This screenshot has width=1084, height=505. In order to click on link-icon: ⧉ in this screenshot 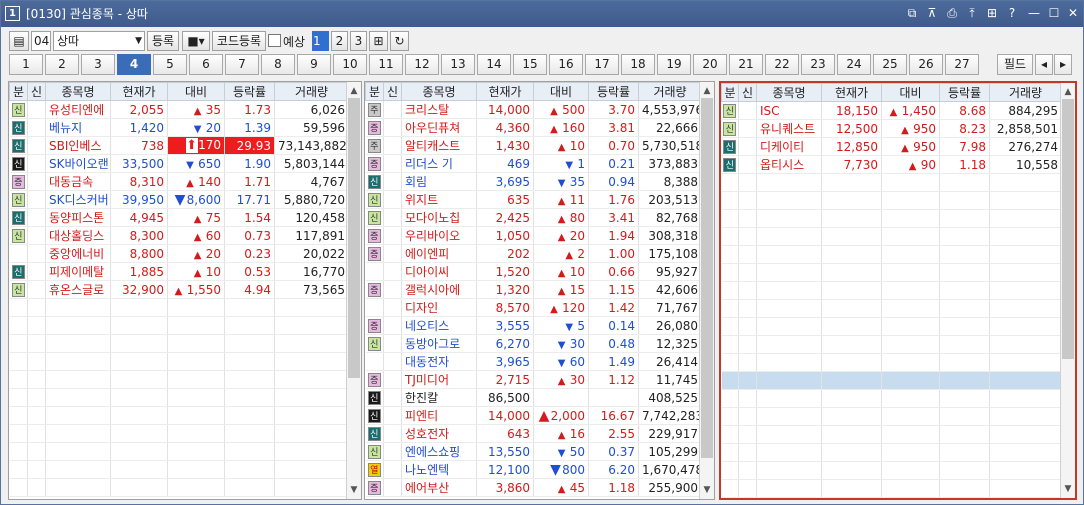, I will do `click(912, 13)`.